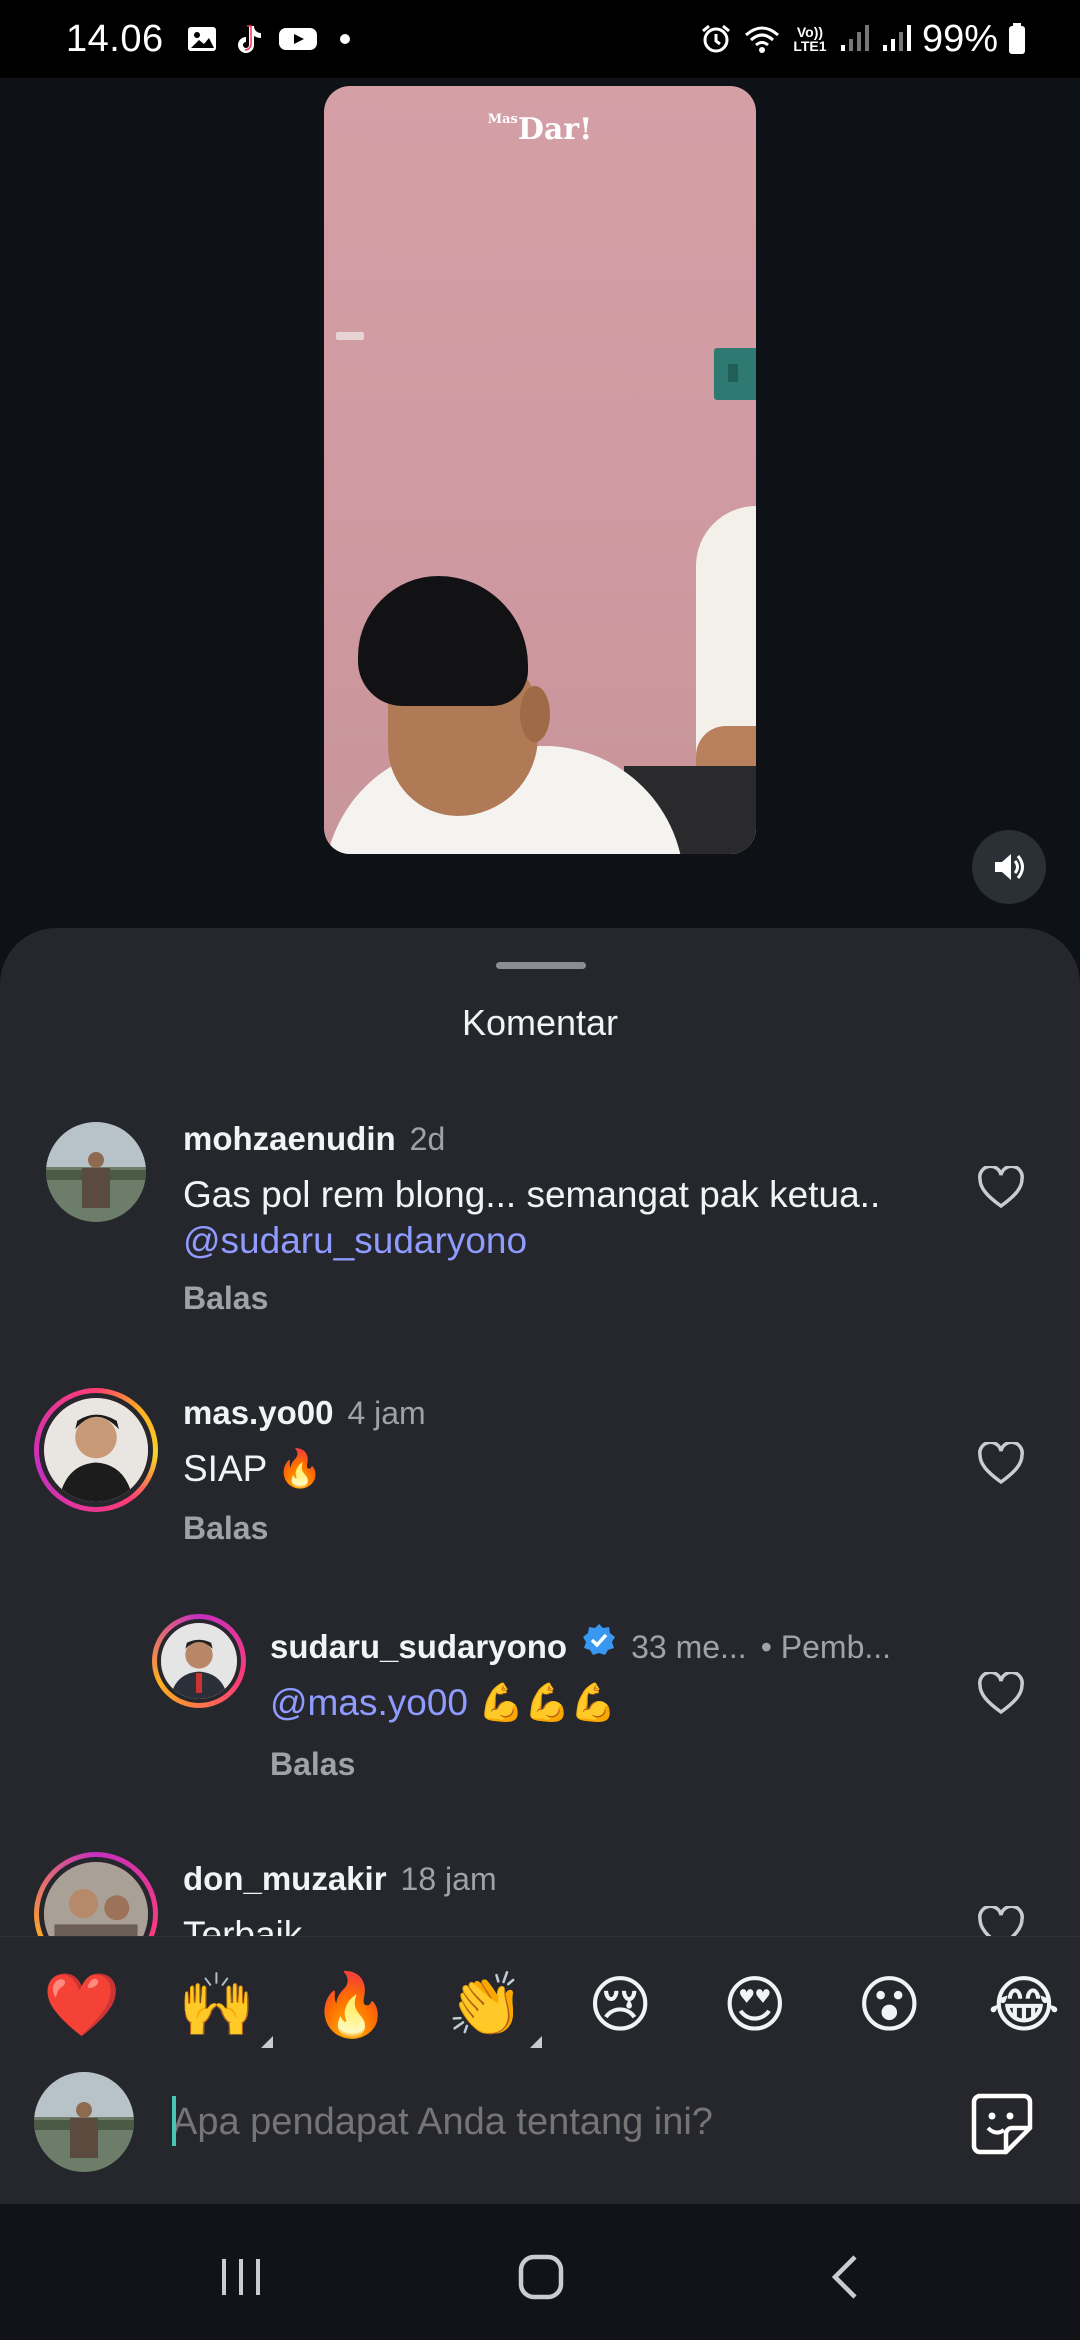 The width and height of the screenshot is (1080, 2340). What do you see at coordinates (540, 1022) in the screenshot?
I see `sheet-title: Komentar` at bounding box center [540, 1022].